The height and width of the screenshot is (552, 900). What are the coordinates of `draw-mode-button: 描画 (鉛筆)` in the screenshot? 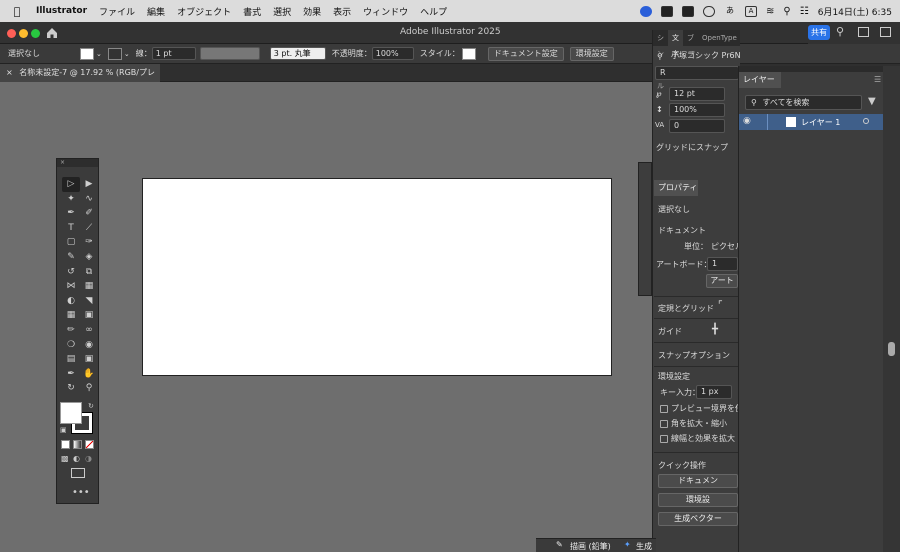 It's located at (590, 546).